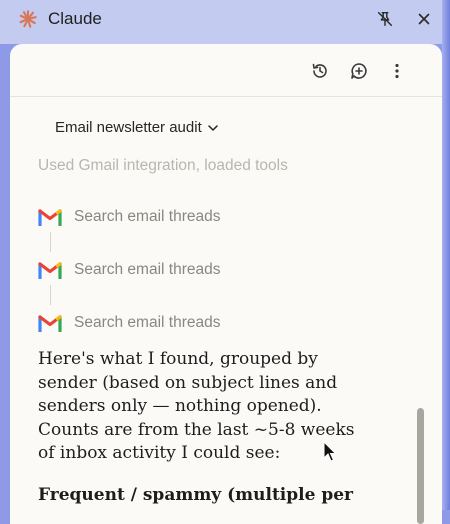 This screenshot has height=524, width=450. Describe the element at coordinates (28, 19) in the screenshot. I see `claude-logo-icon` at that location.